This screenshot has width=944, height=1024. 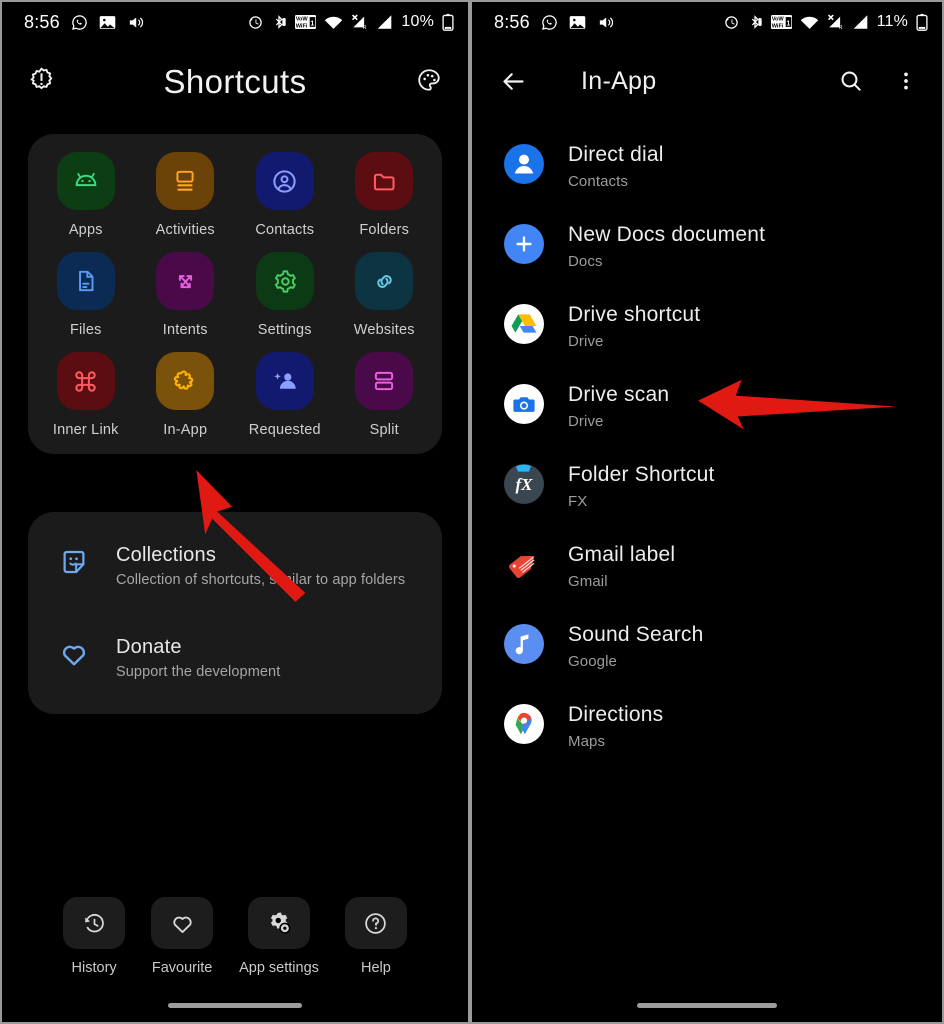 What do you see at coordinates (707, 406) in the screenshot?
I see `list-item-drive-scan: Drive scan Drive` at bounding box center [707, 406].